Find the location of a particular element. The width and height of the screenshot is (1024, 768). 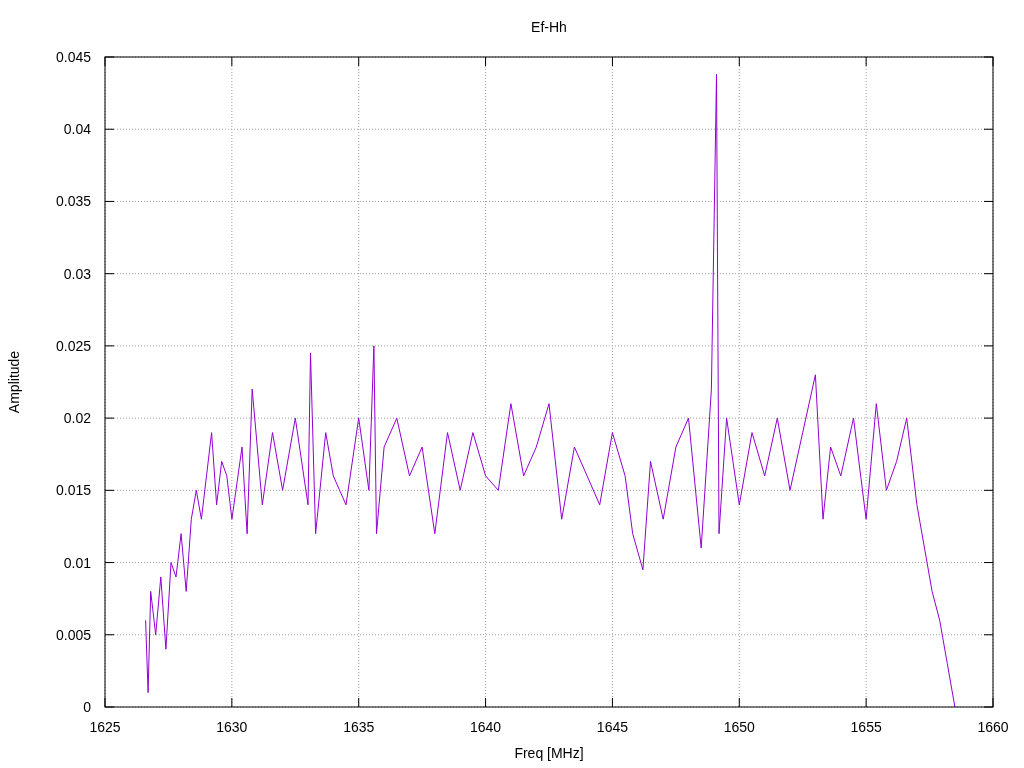

axis-tick-label: 1635 is located at coordinates (359, 727).